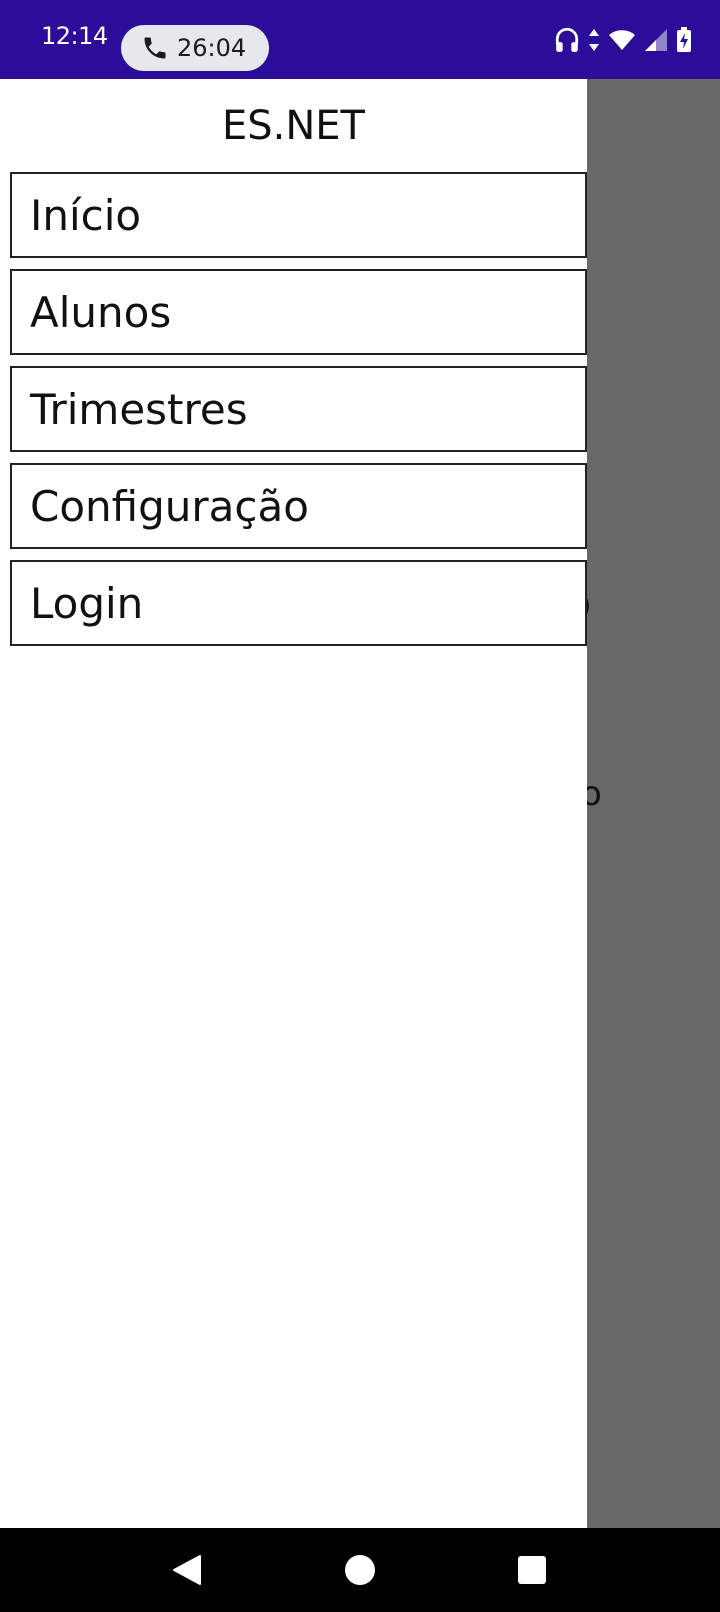 Image resolution: width=720 pixels, height=1612 pixels. I want to click on call-timer: 26:04, so click(212, 48).